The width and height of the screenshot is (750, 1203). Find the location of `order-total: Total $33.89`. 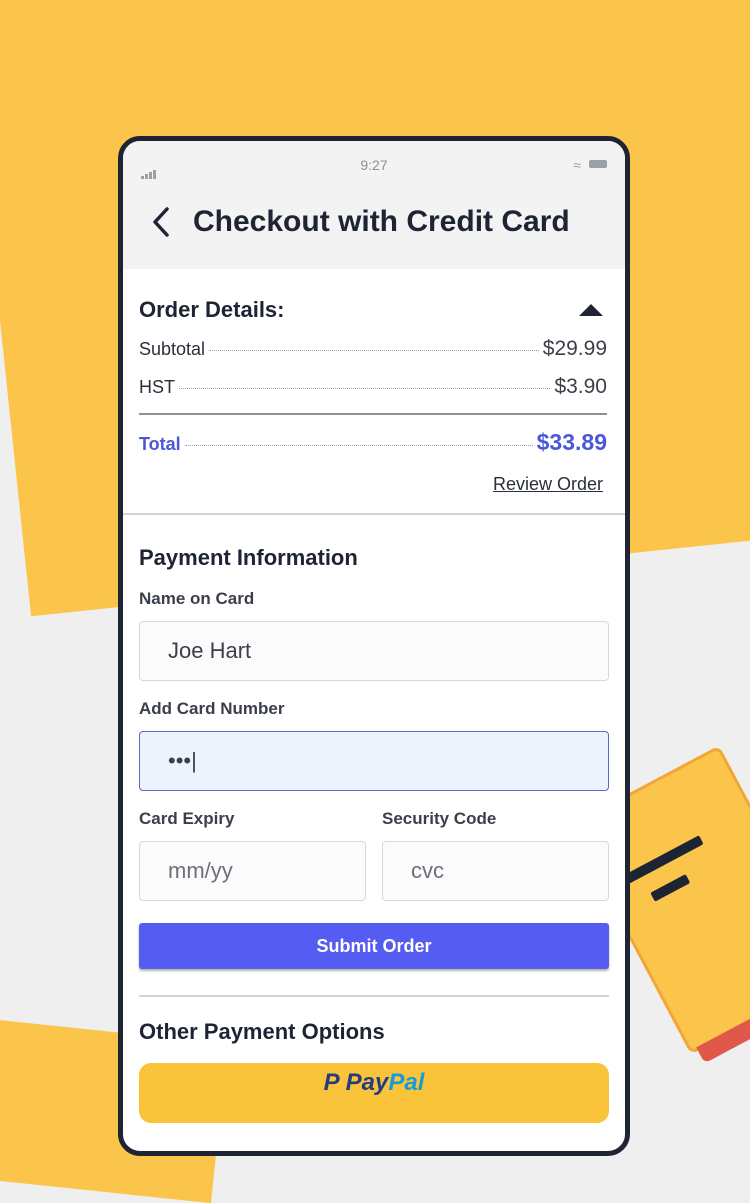

order-total: Total $33.89 is located at coordinates (373, 442).